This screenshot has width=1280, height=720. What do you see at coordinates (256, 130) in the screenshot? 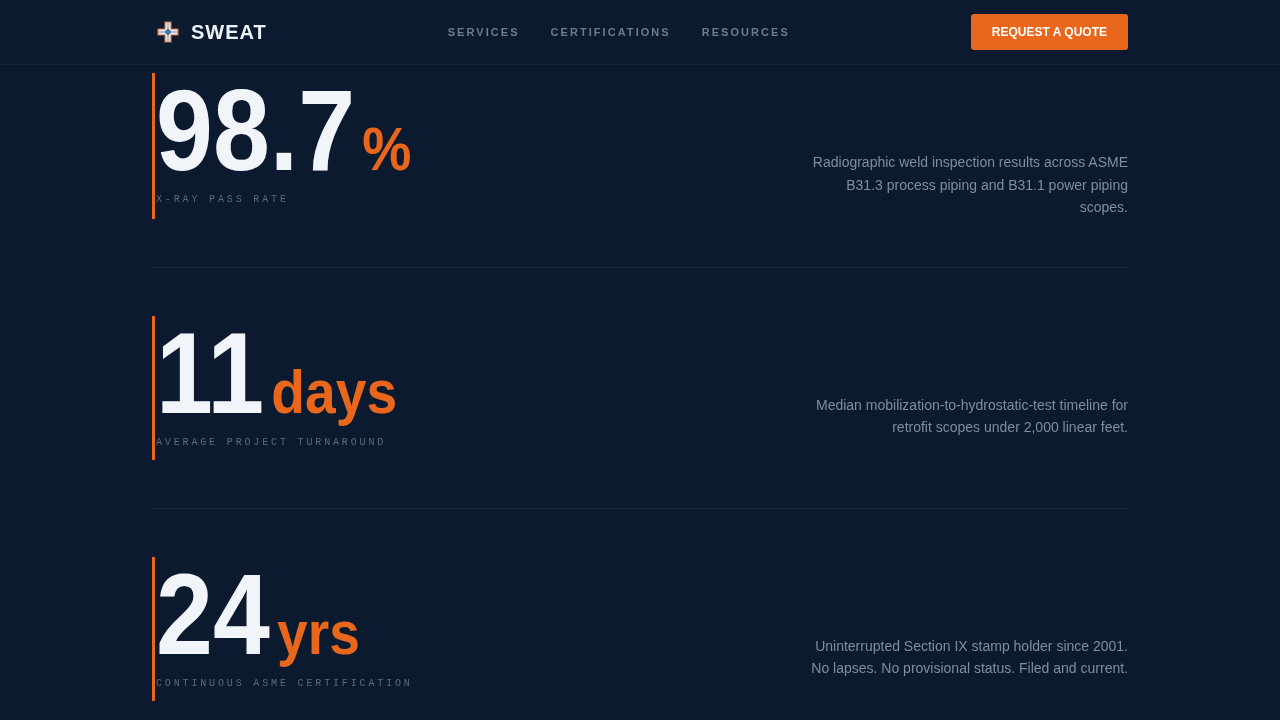
I see `stat-value: 98.7` at bounding box center [256, 130].